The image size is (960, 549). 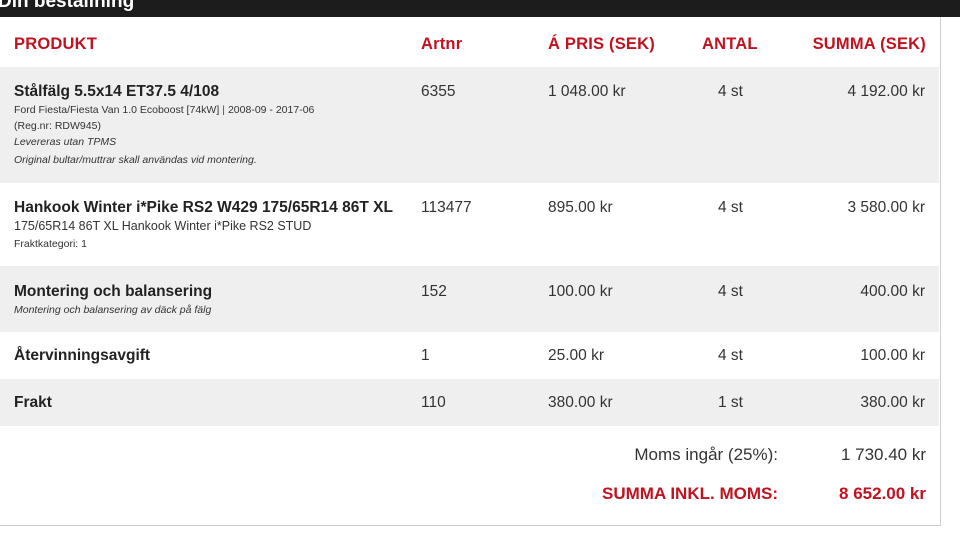 I want to click on sum-value: 100.00 kr, so click(x=892, y=355).